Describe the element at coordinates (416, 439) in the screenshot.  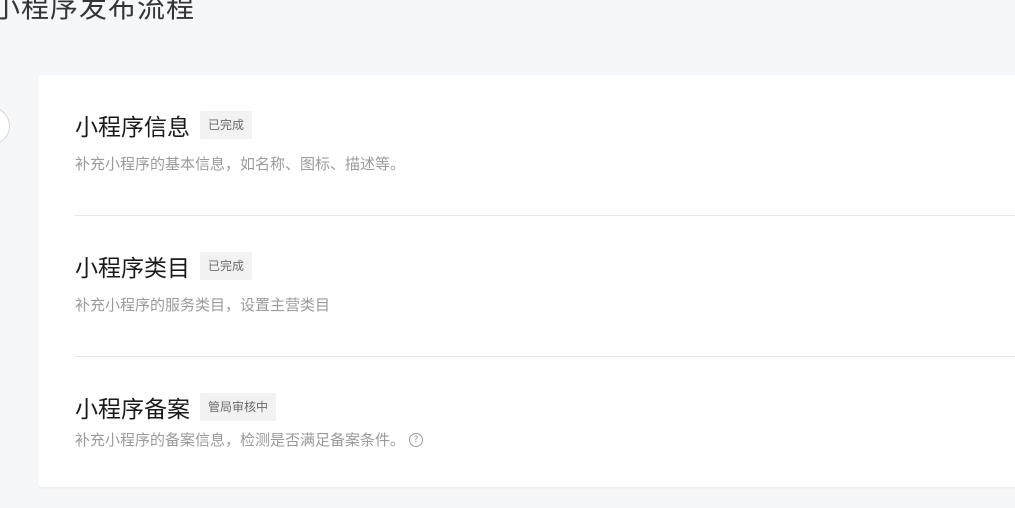
I see `question-circle-icon: ?` at that location.